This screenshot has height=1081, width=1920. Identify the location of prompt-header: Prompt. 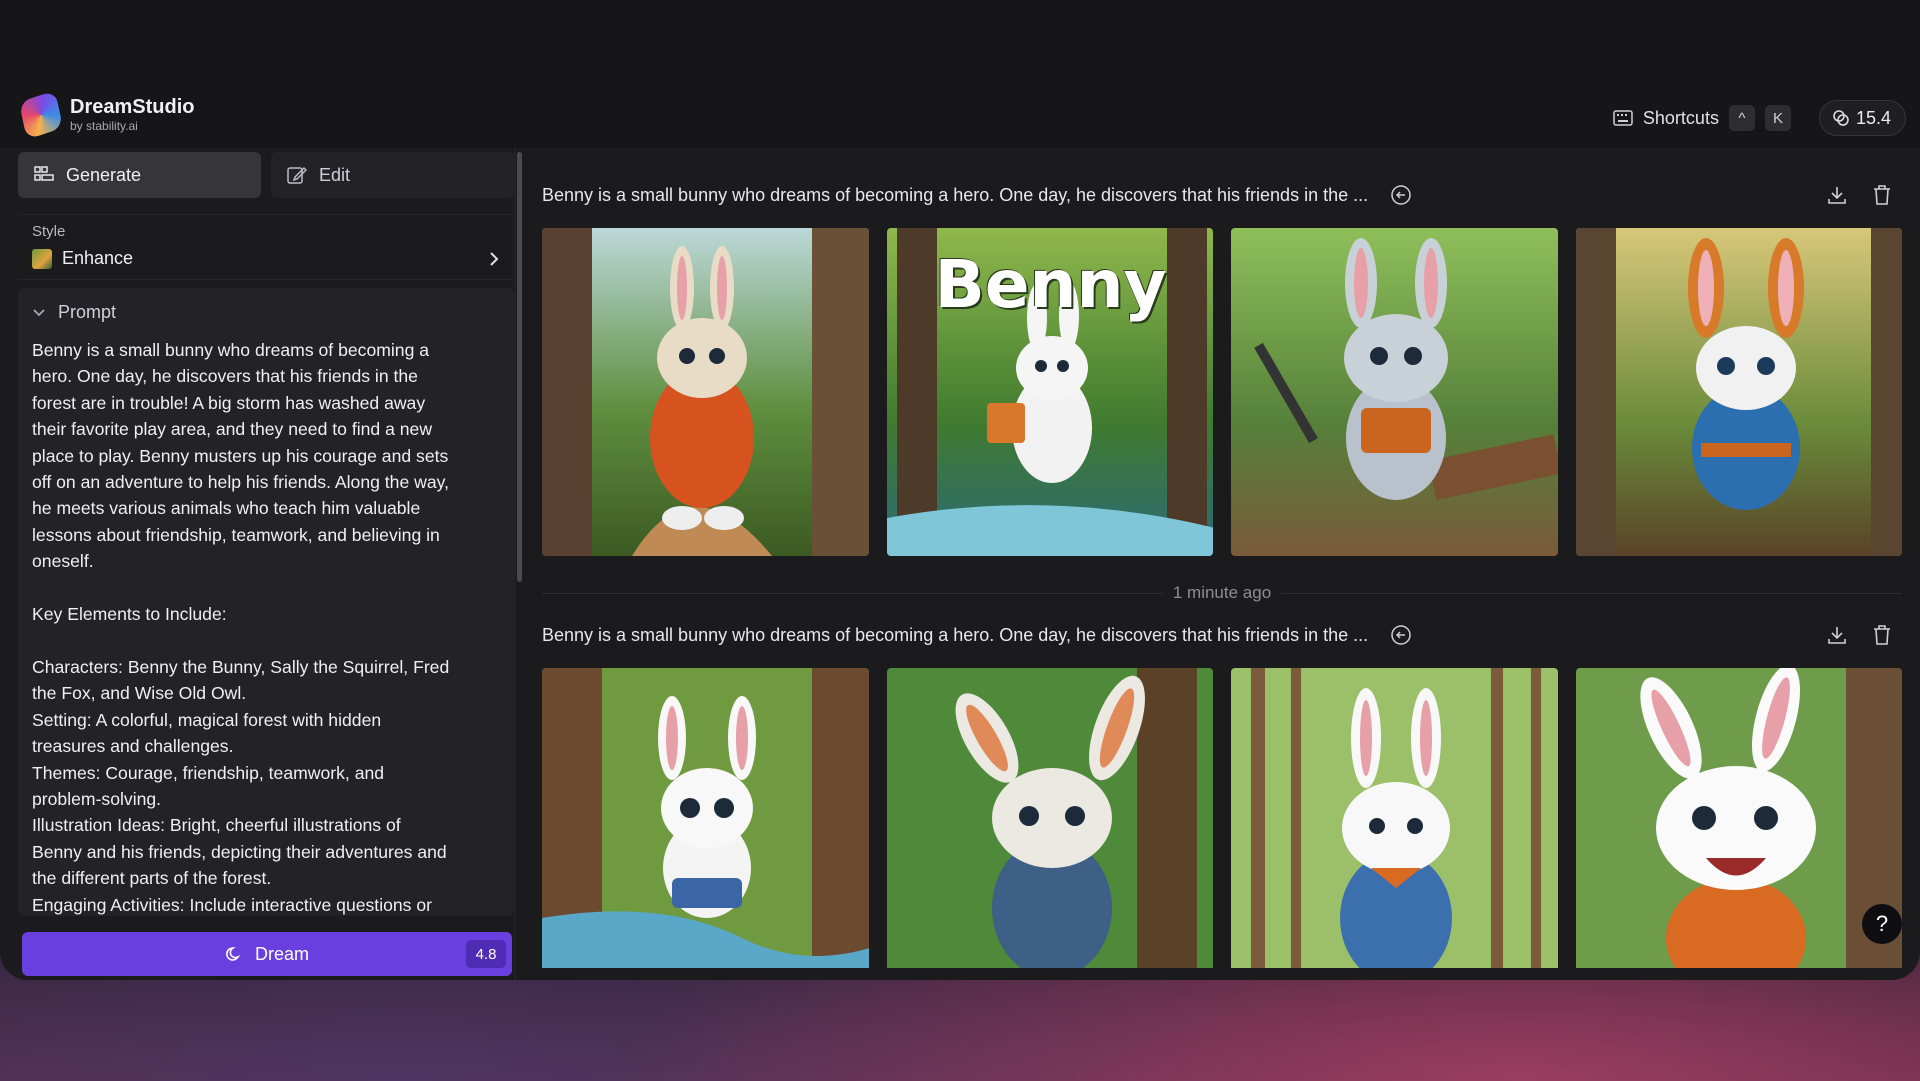
(266, 309).